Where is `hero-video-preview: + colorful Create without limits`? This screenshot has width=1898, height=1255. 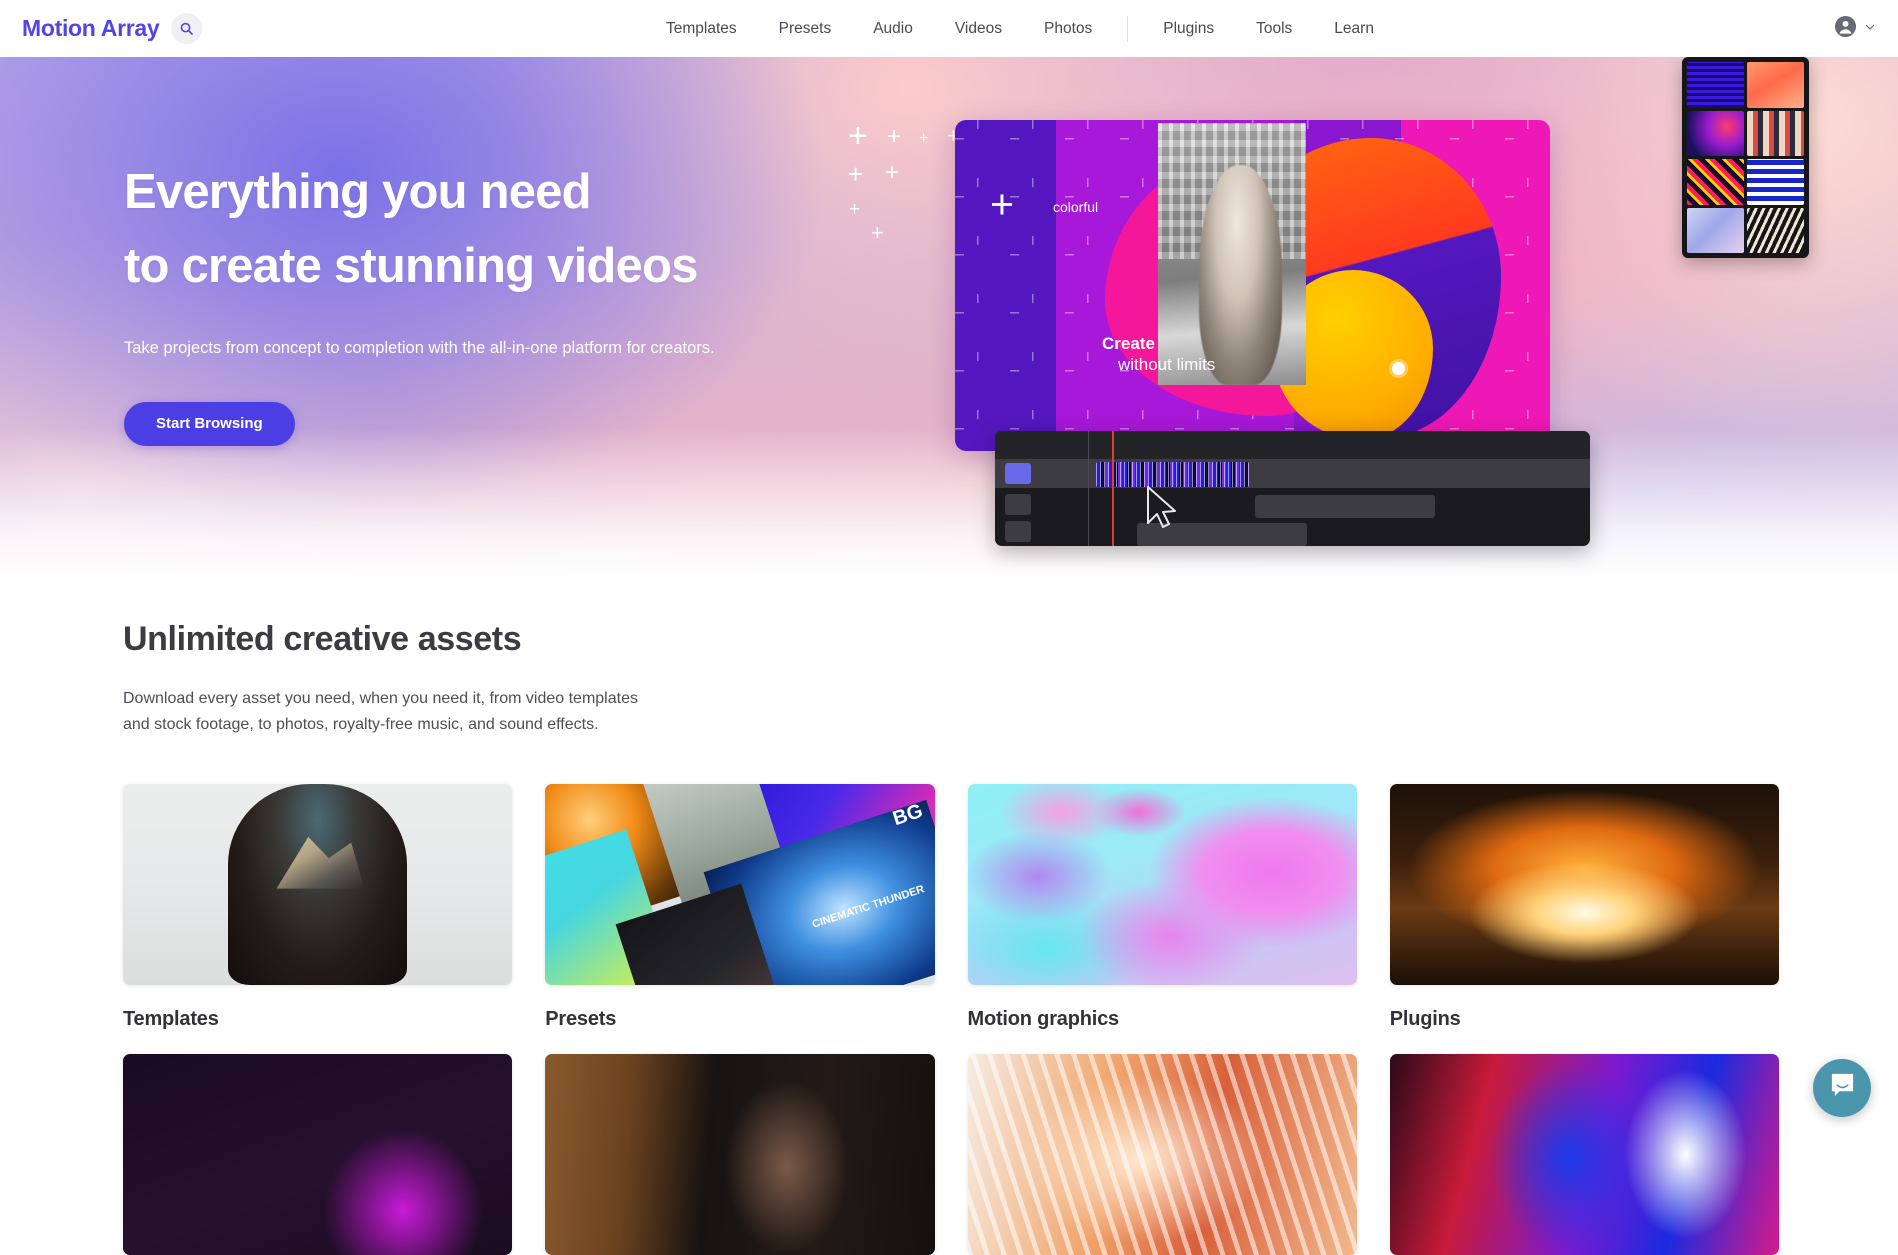 hero-video-preview: + colorful Create without limits is located at coordinates (1252, 285).